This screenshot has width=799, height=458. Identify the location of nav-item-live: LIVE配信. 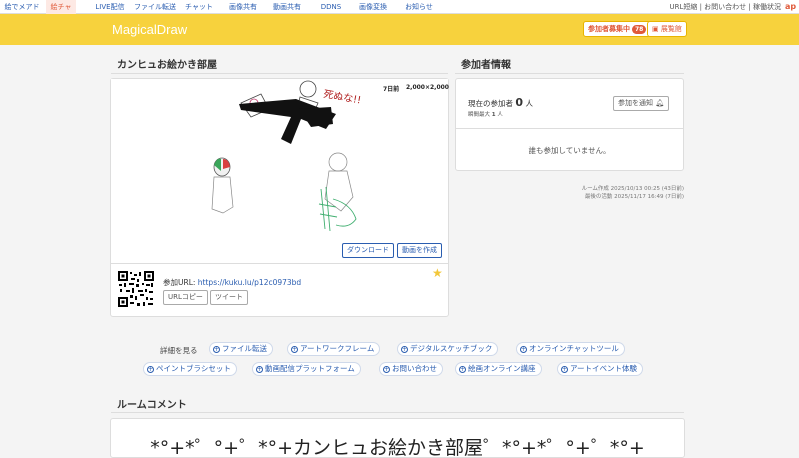
(110, 7).